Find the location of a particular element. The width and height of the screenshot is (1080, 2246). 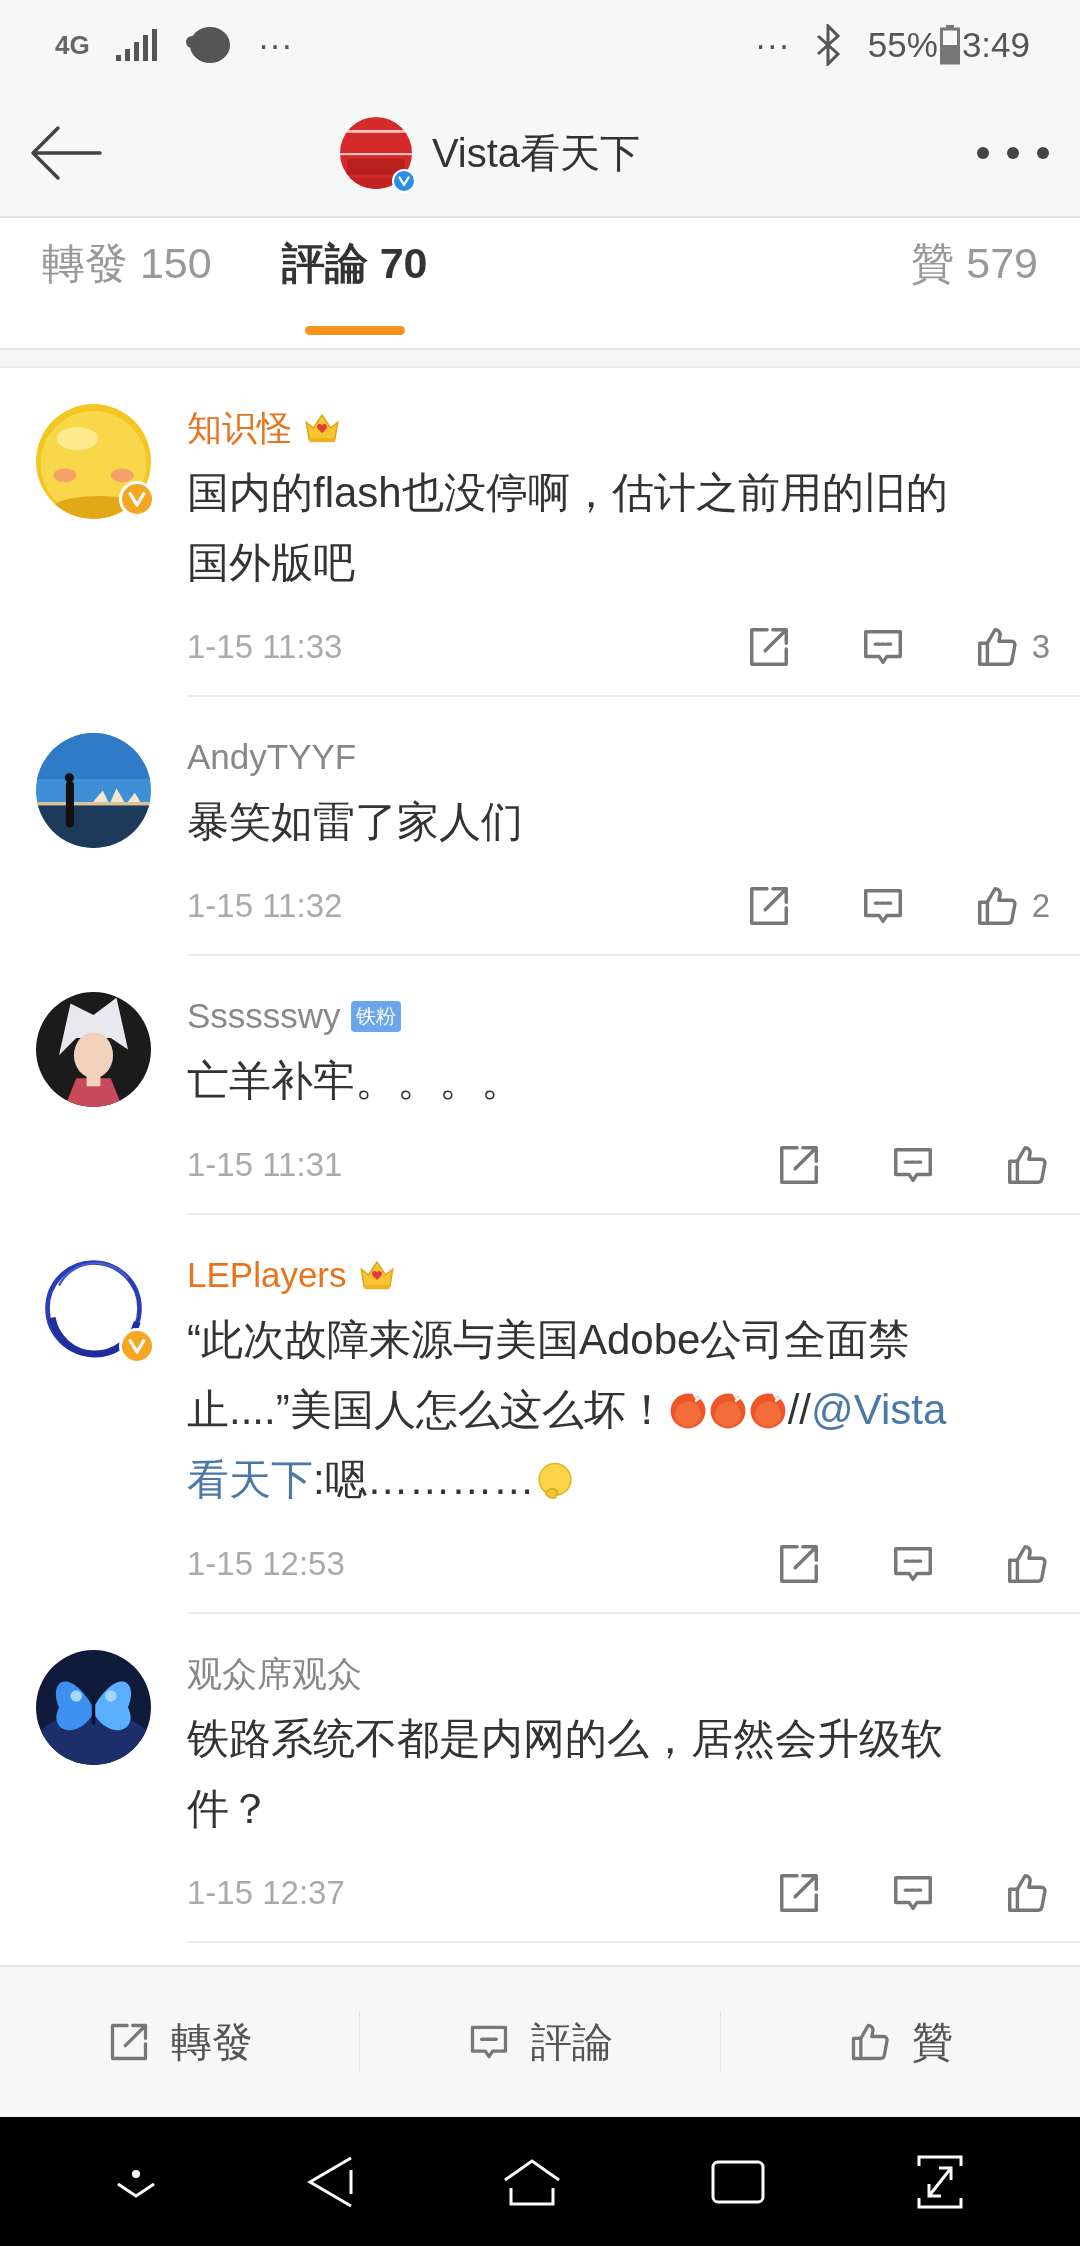

account-title: Vista看天下 is located at coordinates (536, 153).